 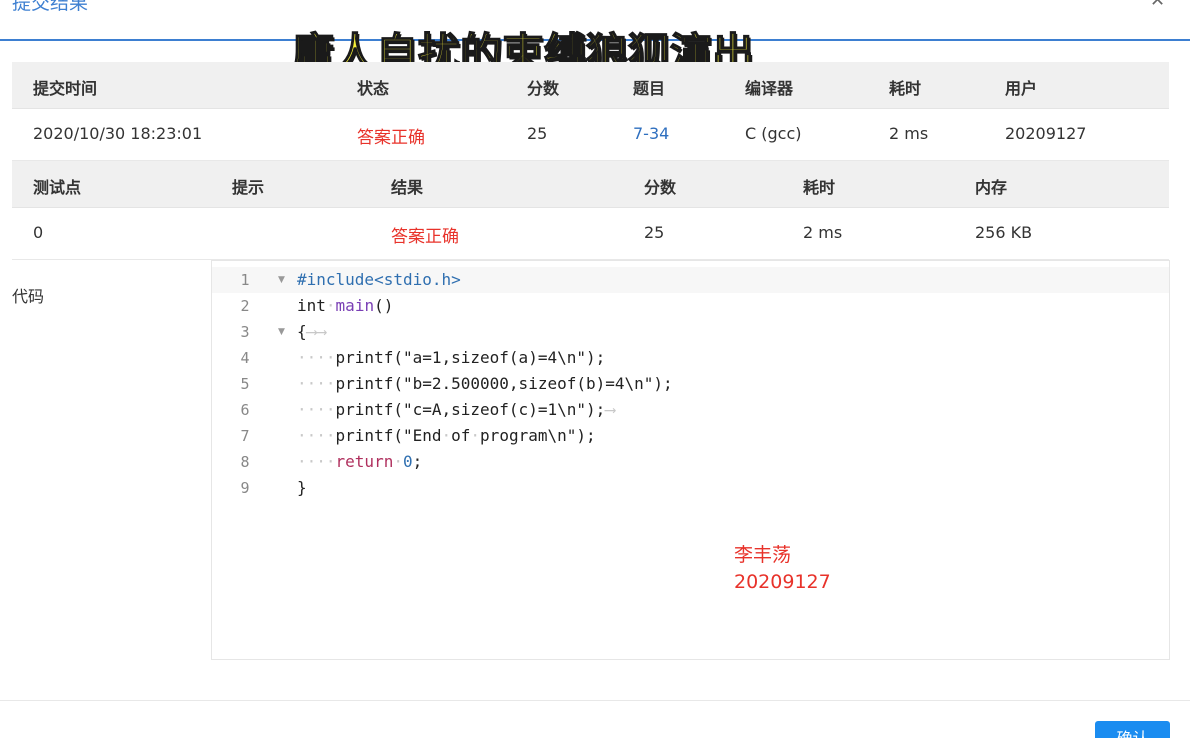 What do you see at coordinates (590, 85) in the screenshot?
I see `submission-table-header: 提交时间 状态 分数 题目 编译器 耗时 用户` at bounding box center [590, 85].